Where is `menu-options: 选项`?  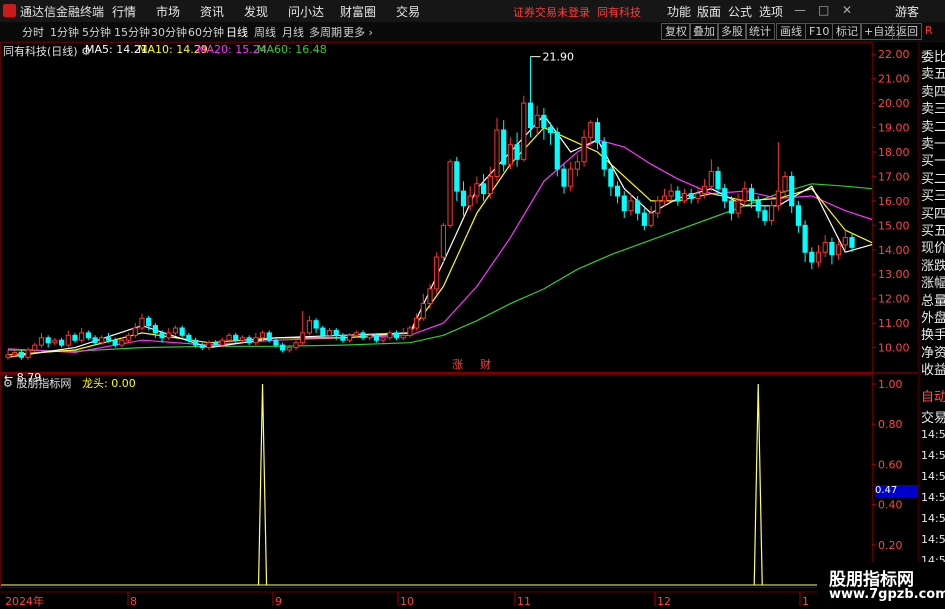
menu-options: 选项 is located at coordinates (771, 11).